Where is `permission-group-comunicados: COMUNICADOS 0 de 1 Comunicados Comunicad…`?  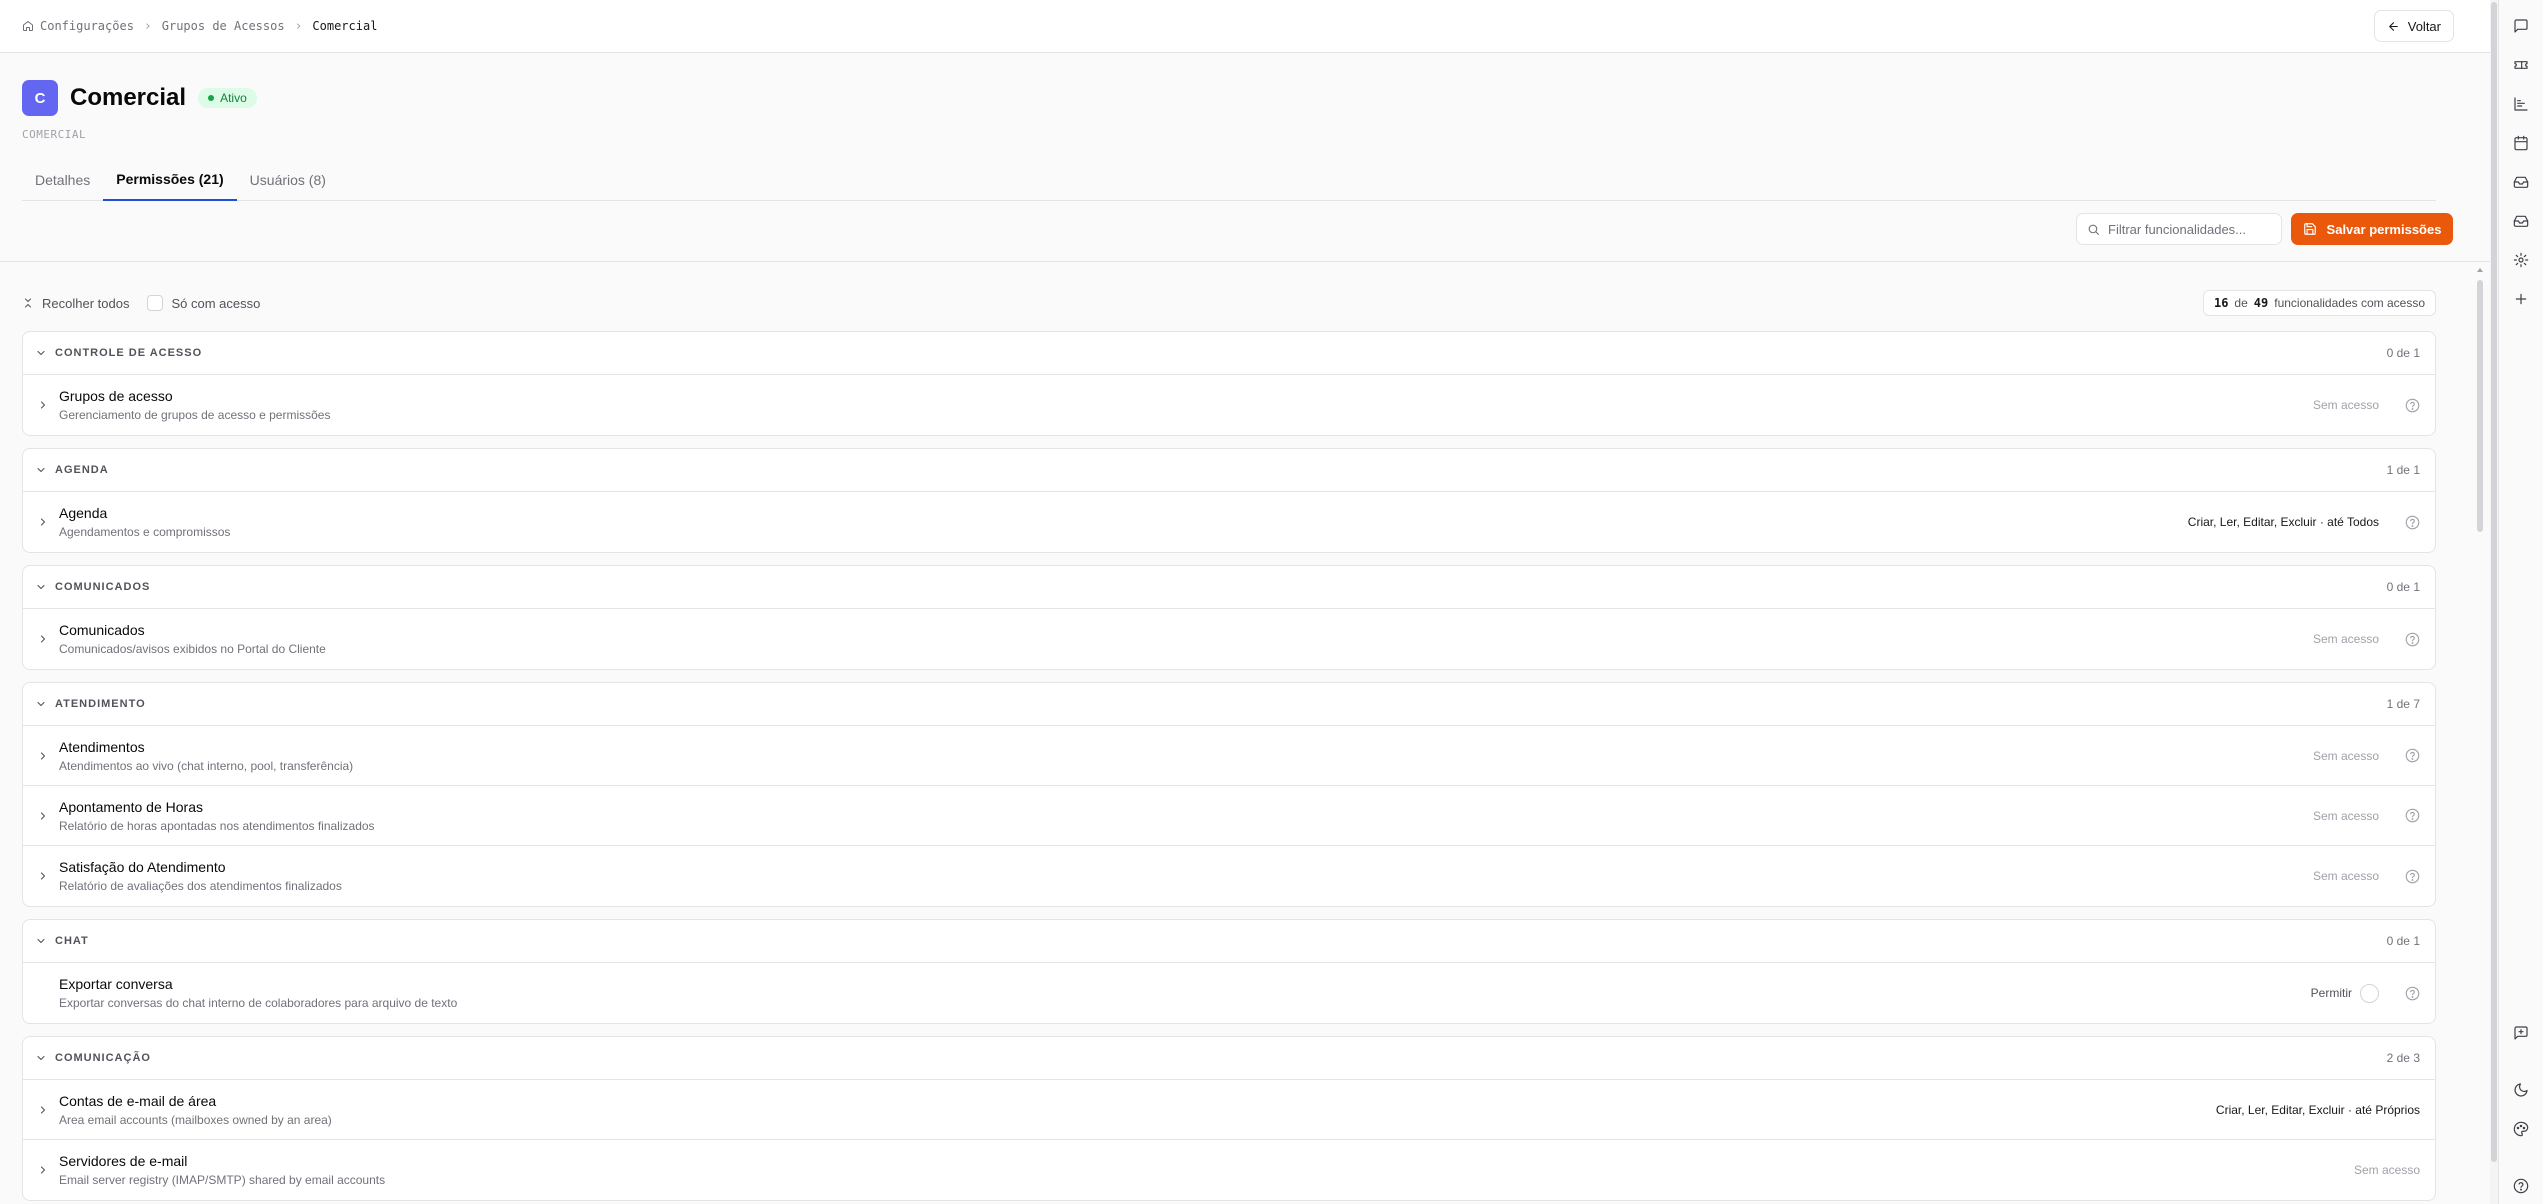 permission-group-comunicados: COMUNICADOS 0 de 1 Comunicados Comunicad… is located at coordinates (1229, 617).